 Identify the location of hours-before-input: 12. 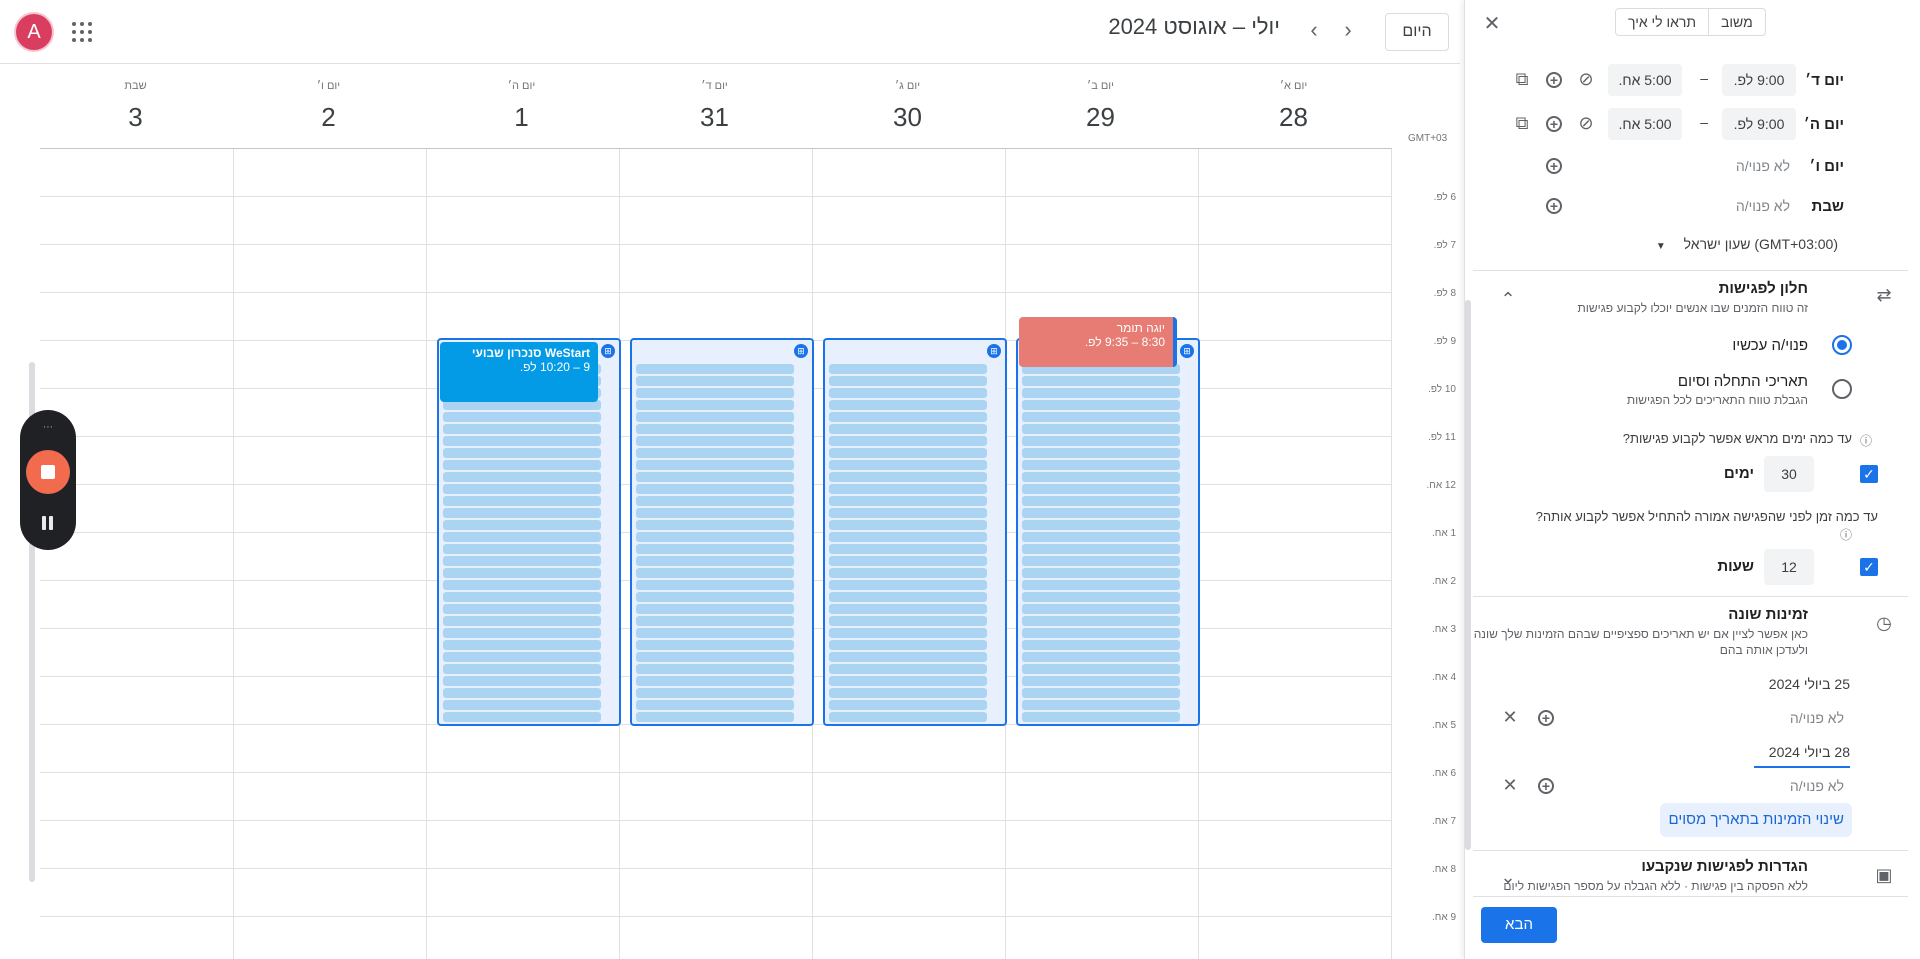
(1789, 567).